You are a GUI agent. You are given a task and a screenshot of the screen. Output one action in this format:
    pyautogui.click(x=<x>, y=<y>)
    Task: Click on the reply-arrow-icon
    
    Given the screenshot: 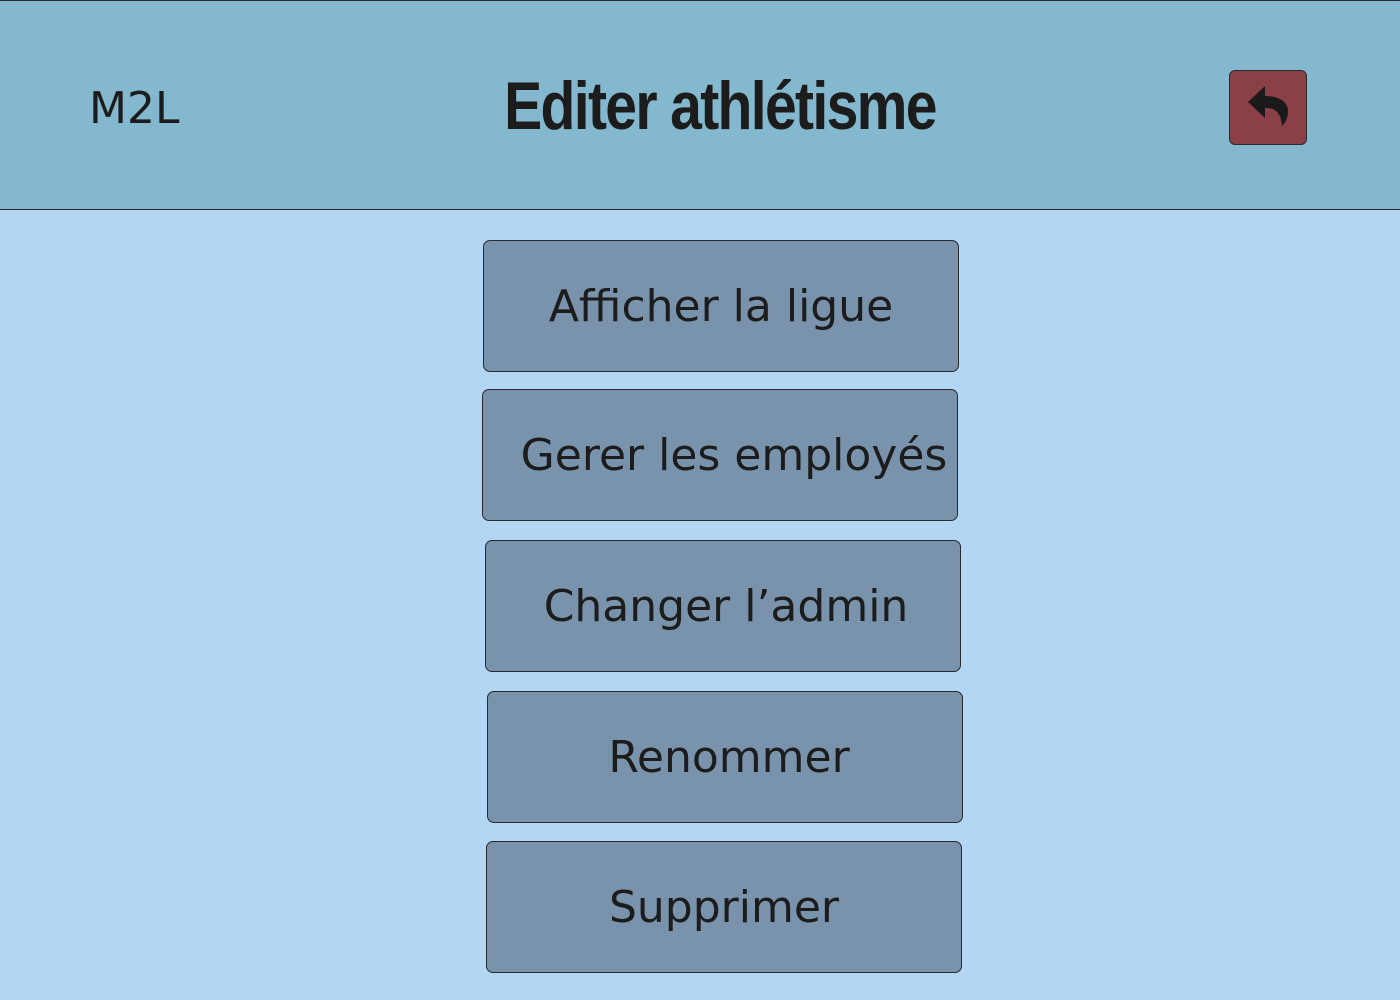 What is the action you would take?
    pyautogui.click(x=1268, y=106)
    